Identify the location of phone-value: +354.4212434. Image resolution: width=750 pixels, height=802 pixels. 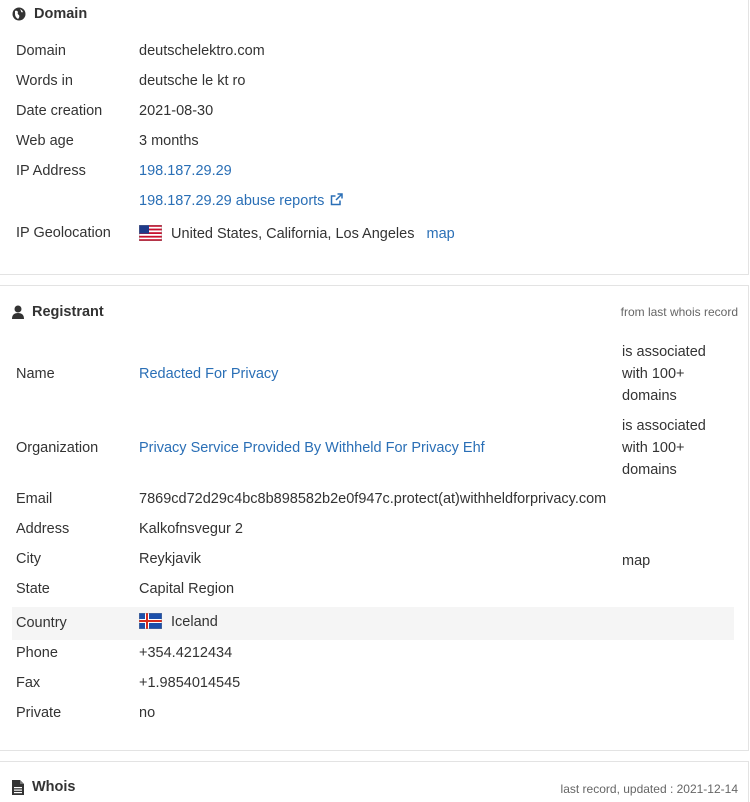
(186, 653).